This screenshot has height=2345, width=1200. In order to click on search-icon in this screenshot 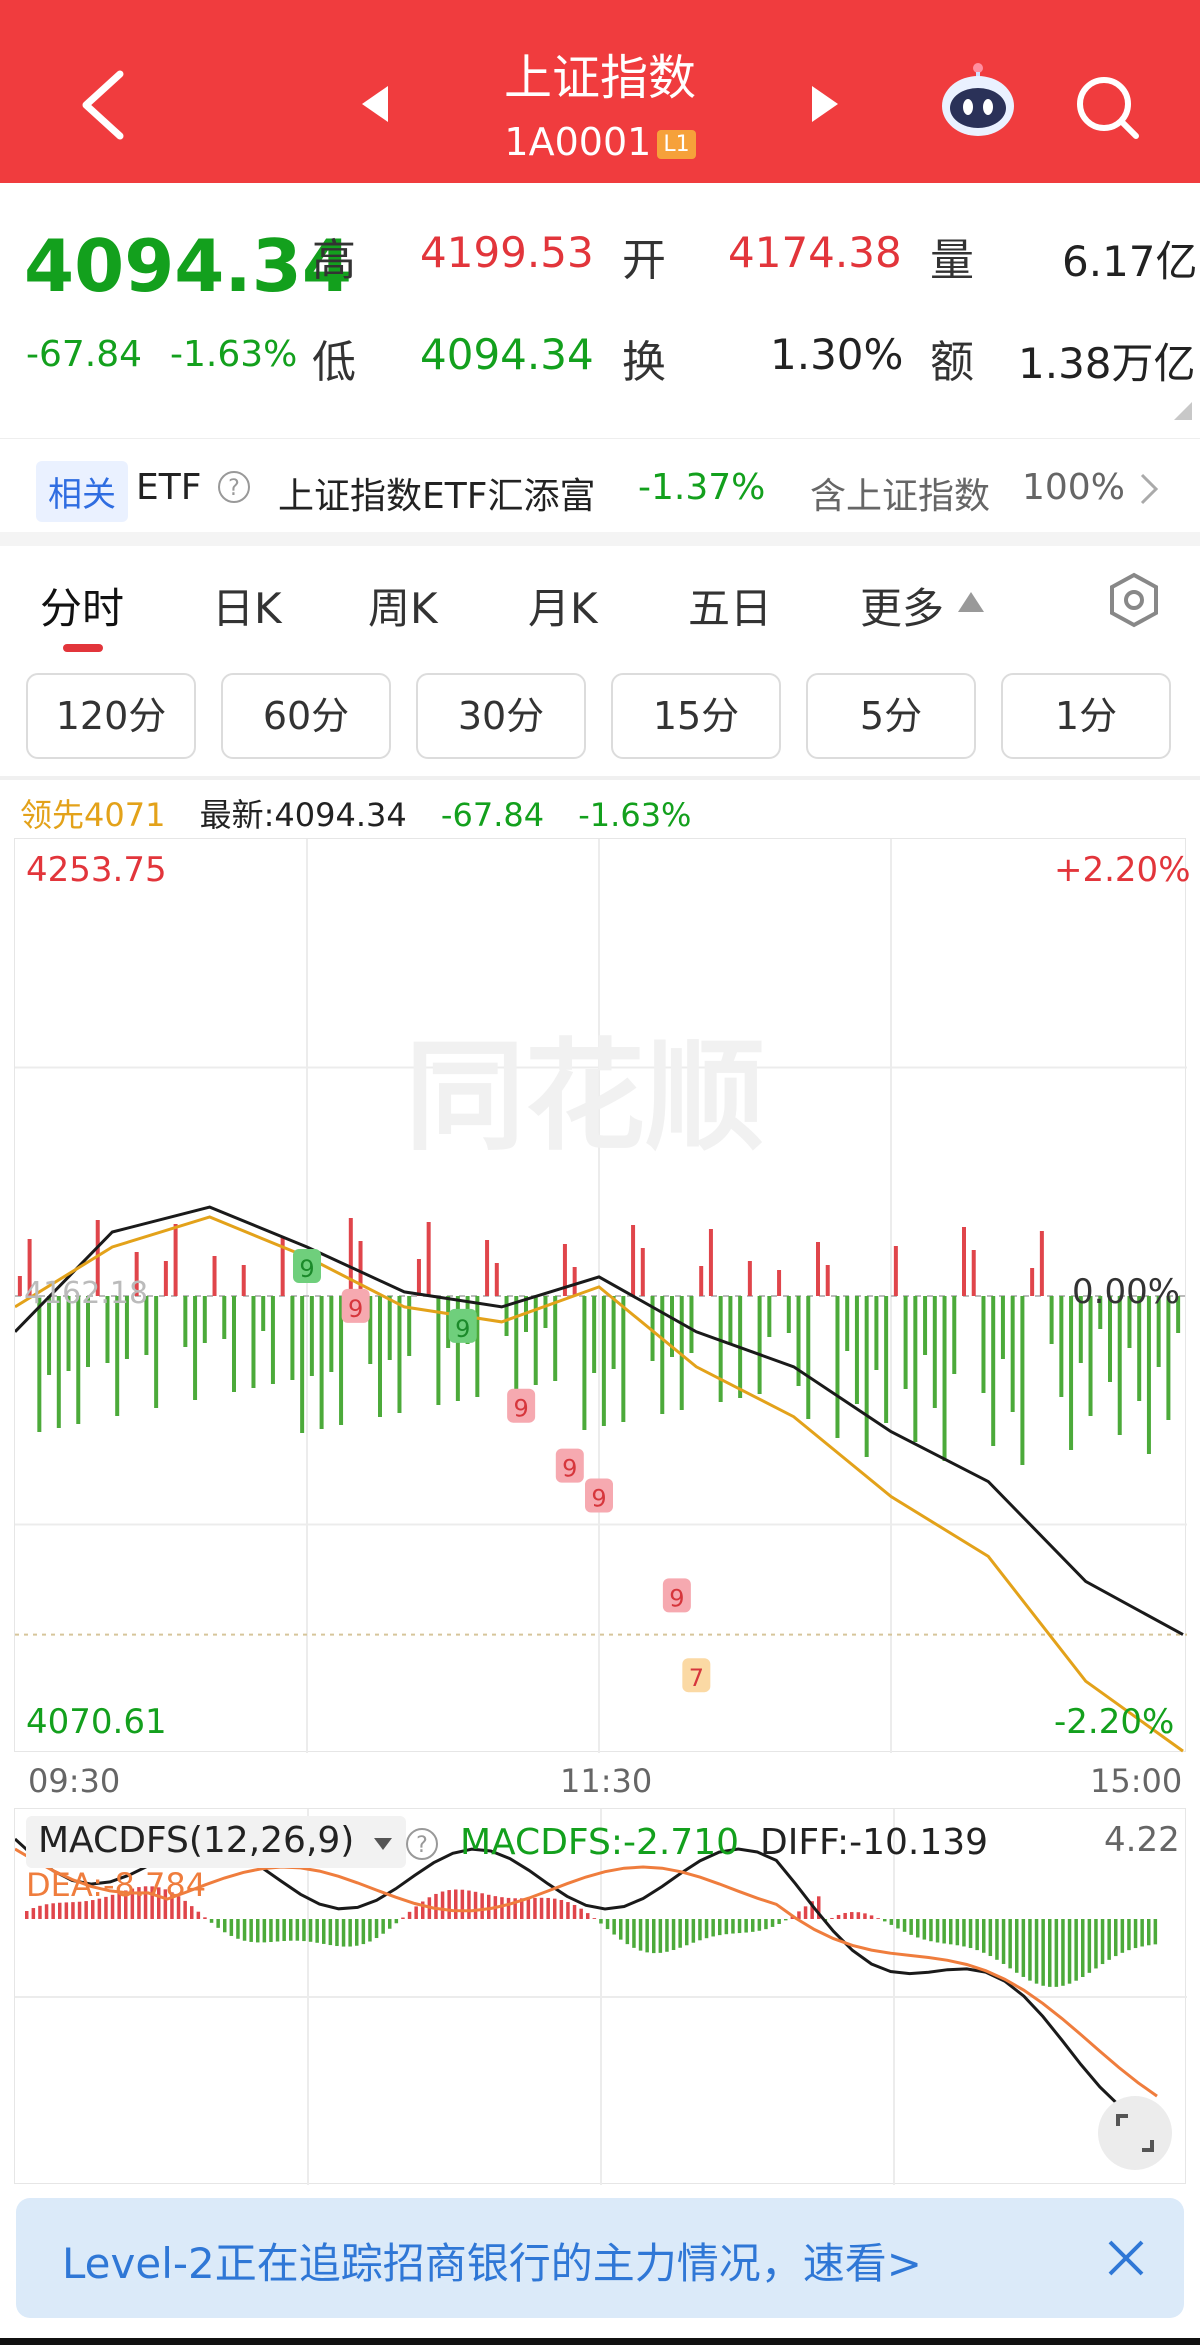, I will do `click(1109, 109)`.